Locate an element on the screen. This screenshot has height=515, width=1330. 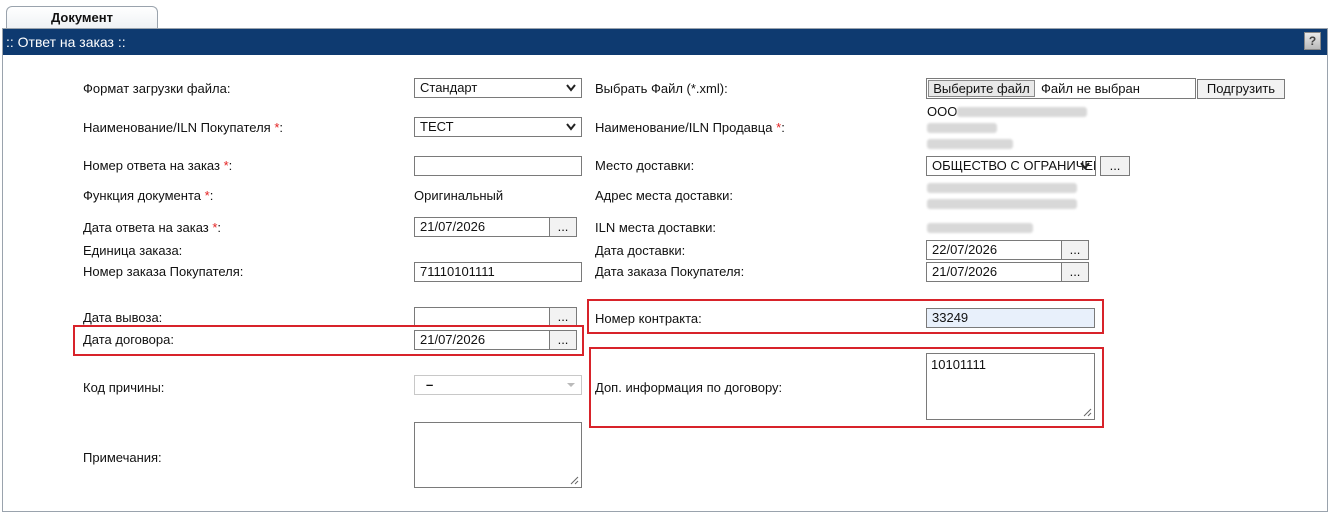
panel-title: :: Ответ на заказ :: is located at coordinates (66, 42).